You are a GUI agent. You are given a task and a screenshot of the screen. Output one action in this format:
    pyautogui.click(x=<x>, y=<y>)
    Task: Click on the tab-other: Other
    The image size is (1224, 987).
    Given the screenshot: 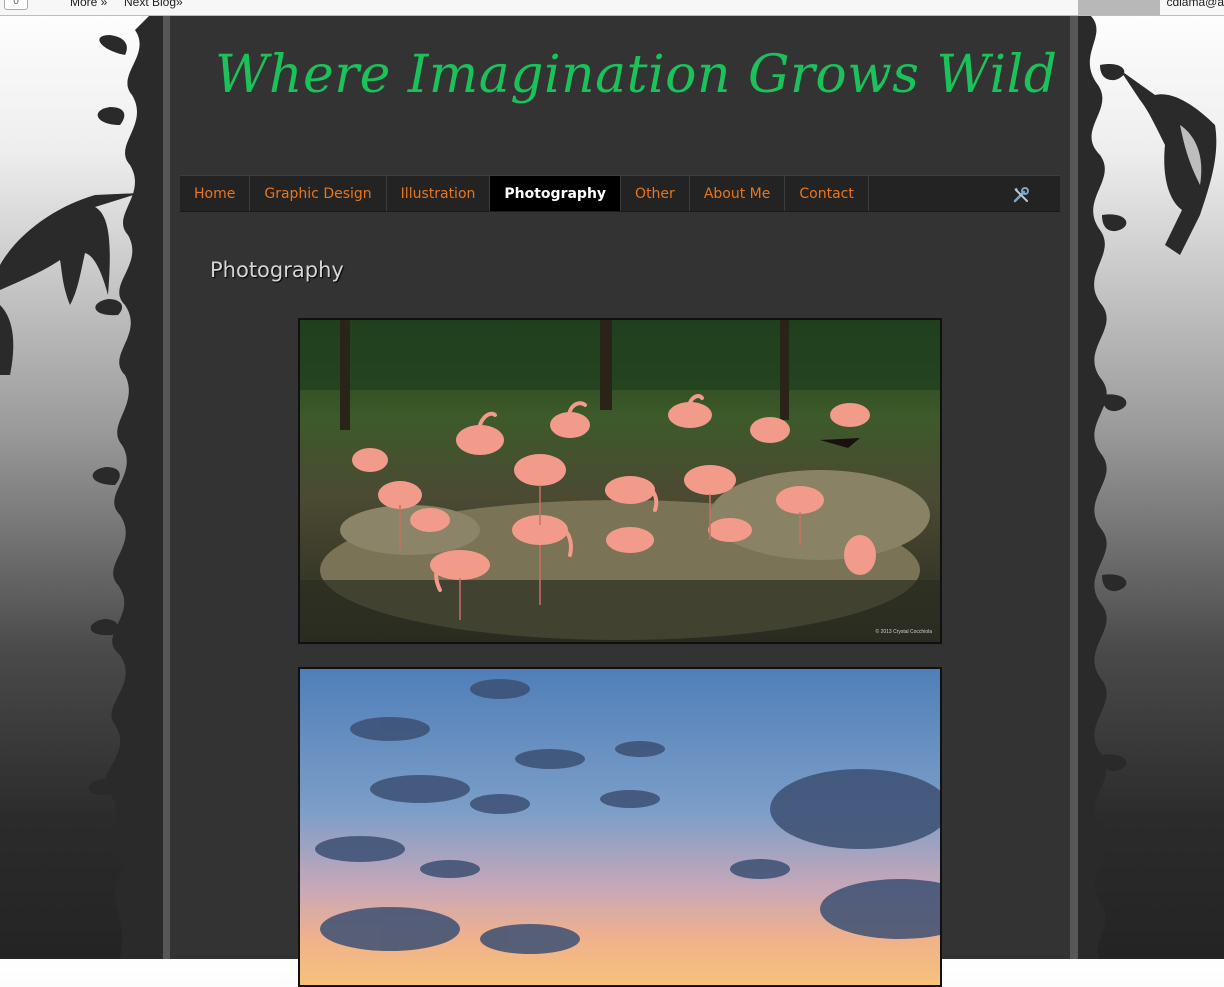 What is the action you would take?
    pyautogui.click(x=655, y=193)
    